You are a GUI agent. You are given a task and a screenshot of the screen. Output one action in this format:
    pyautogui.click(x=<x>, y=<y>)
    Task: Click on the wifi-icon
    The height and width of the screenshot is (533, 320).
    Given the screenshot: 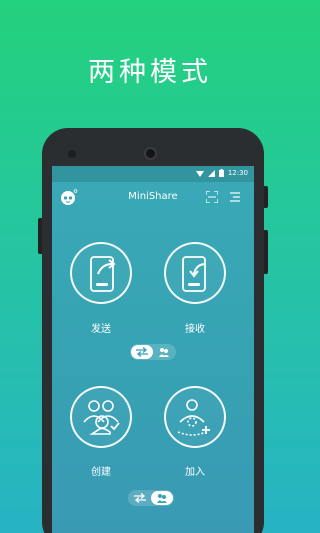 What is the action you would take?
    pyautogui.click(x=199, y=173)
    